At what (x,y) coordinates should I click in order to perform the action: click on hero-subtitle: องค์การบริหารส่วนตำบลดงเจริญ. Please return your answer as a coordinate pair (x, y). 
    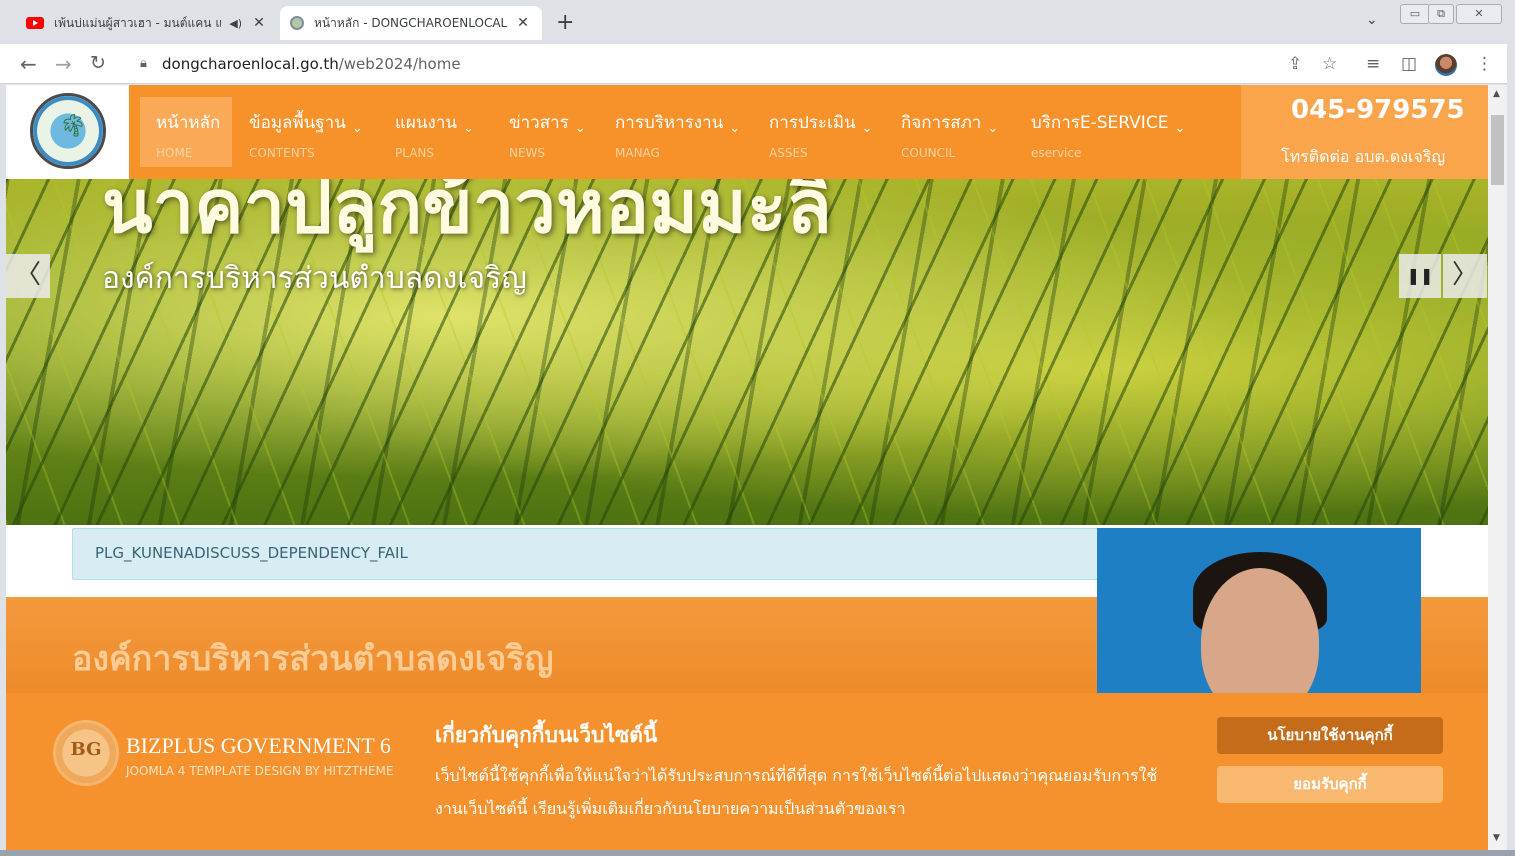
    Looking at the image, I should click on (314, 278).